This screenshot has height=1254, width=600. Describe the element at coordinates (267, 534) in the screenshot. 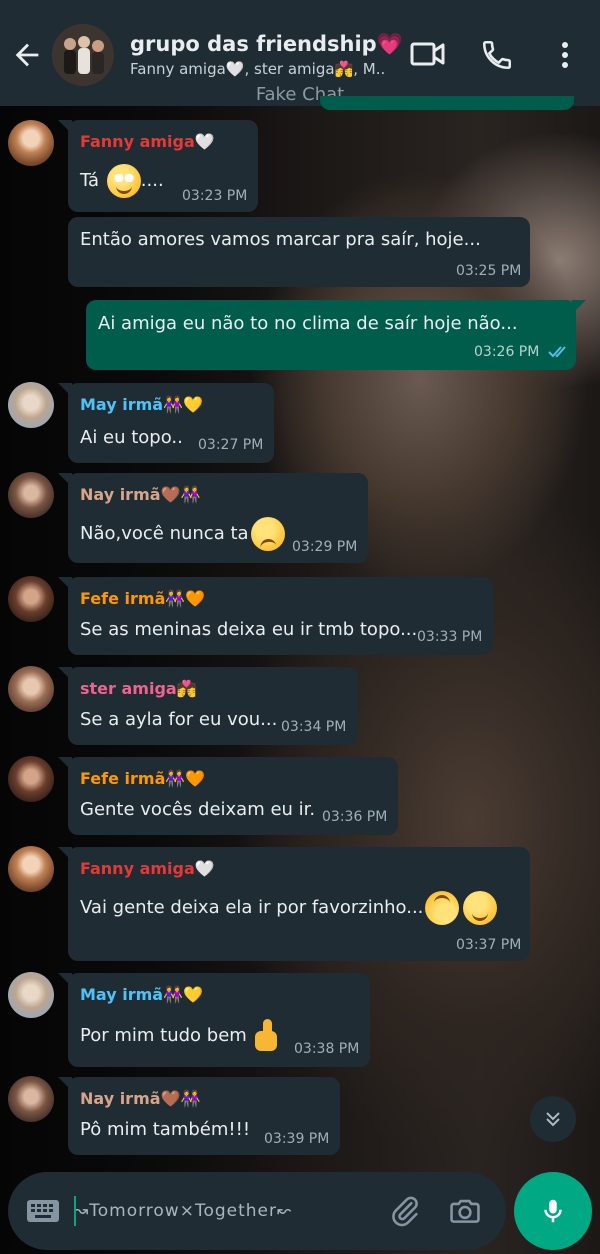

I see `confused-face-emoji-icon` at that location.